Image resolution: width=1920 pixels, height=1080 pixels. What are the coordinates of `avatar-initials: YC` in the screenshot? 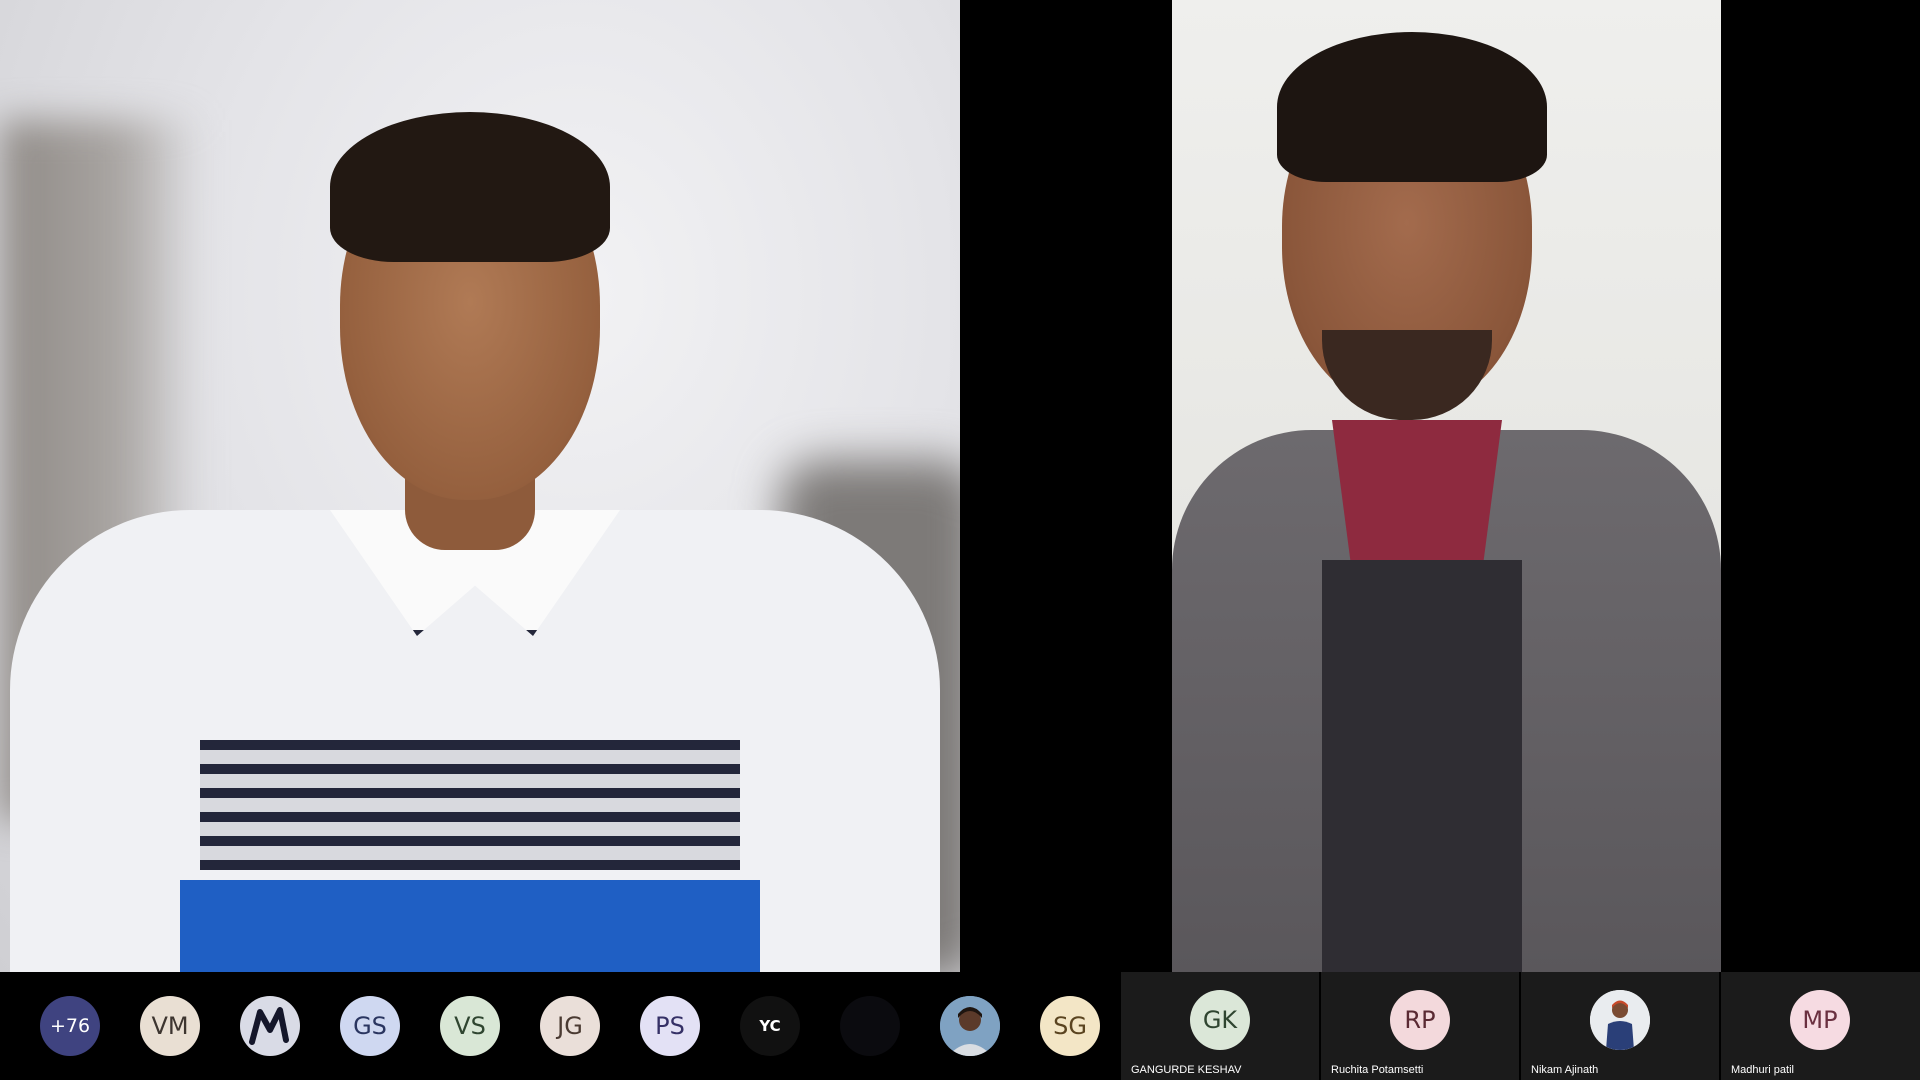 It's located at (770, 1026).